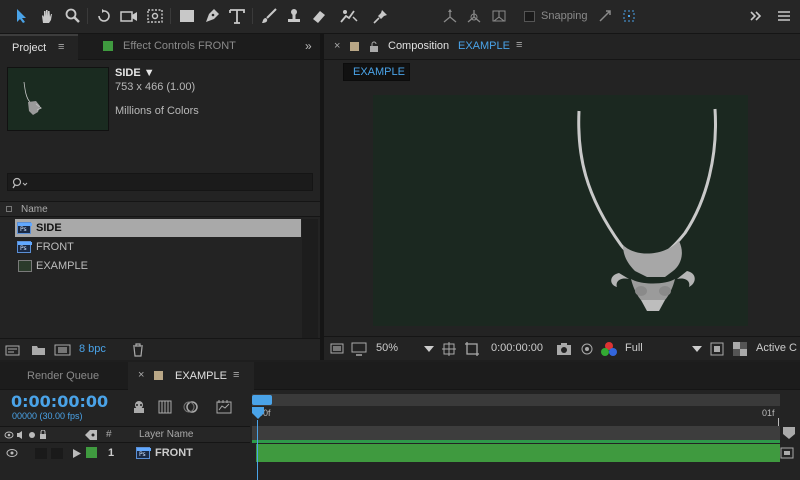 This screenshot has height=480, width=800. What do you see at coordinates (349, 16) in the screenshot?
I see `roto-brush-tool-icon` at bounding box center [349, 16].